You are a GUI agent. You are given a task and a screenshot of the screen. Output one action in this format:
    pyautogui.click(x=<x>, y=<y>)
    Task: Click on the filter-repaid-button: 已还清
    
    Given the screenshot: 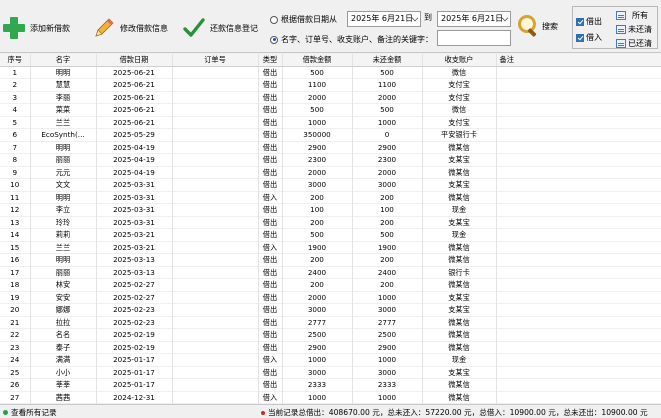 What is the action you would take?
    pyautogui.click(x=634, y=43)
    